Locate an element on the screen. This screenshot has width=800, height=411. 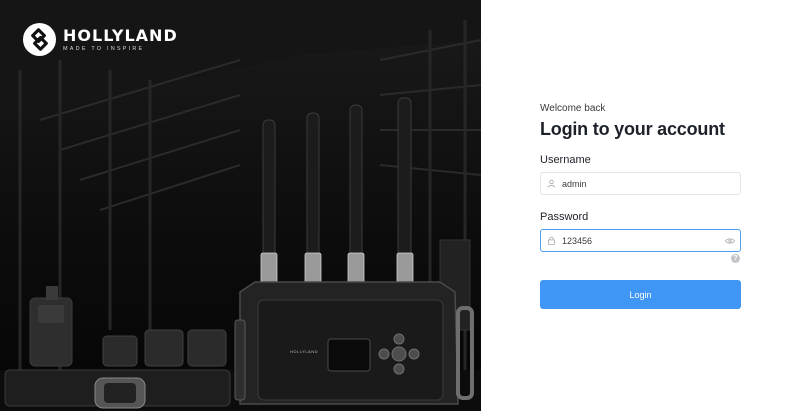
login-button: Login is located at coordinates (640, 294).